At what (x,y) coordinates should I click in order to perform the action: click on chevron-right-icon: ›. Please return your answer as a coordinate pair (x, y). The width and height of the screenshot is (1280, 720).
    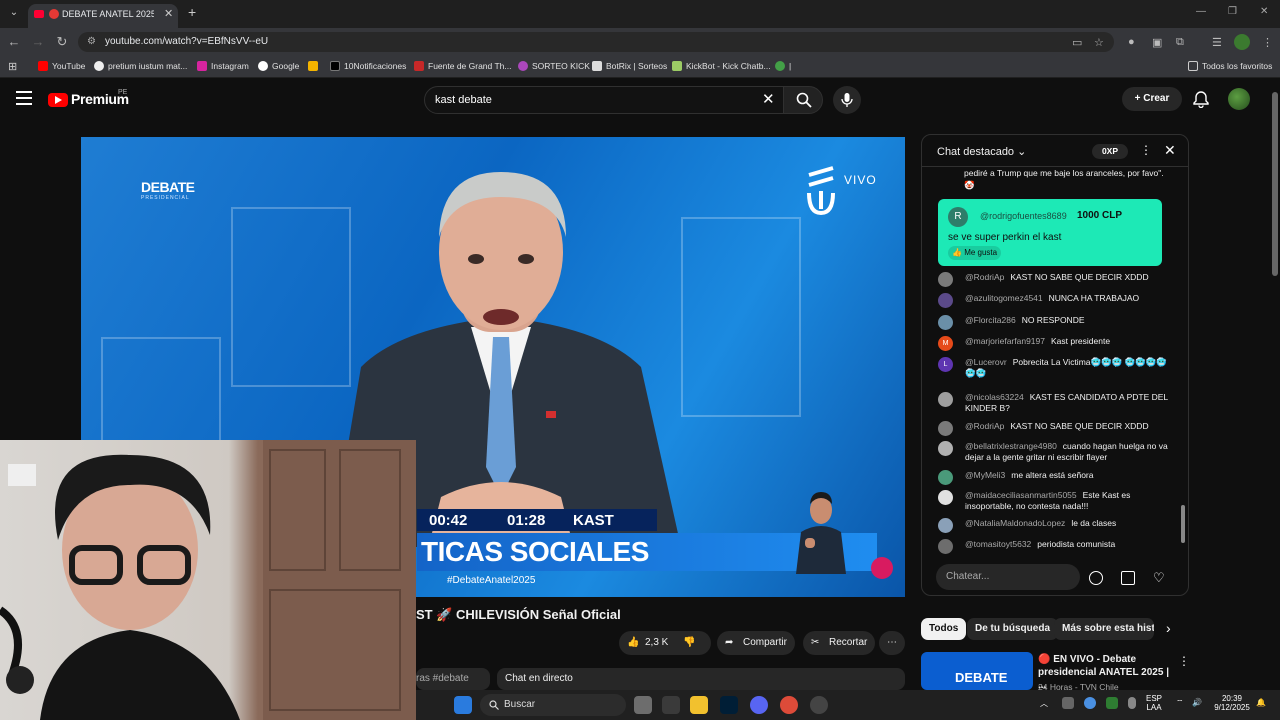
    Looking at the image, I should click on (1168, 628).